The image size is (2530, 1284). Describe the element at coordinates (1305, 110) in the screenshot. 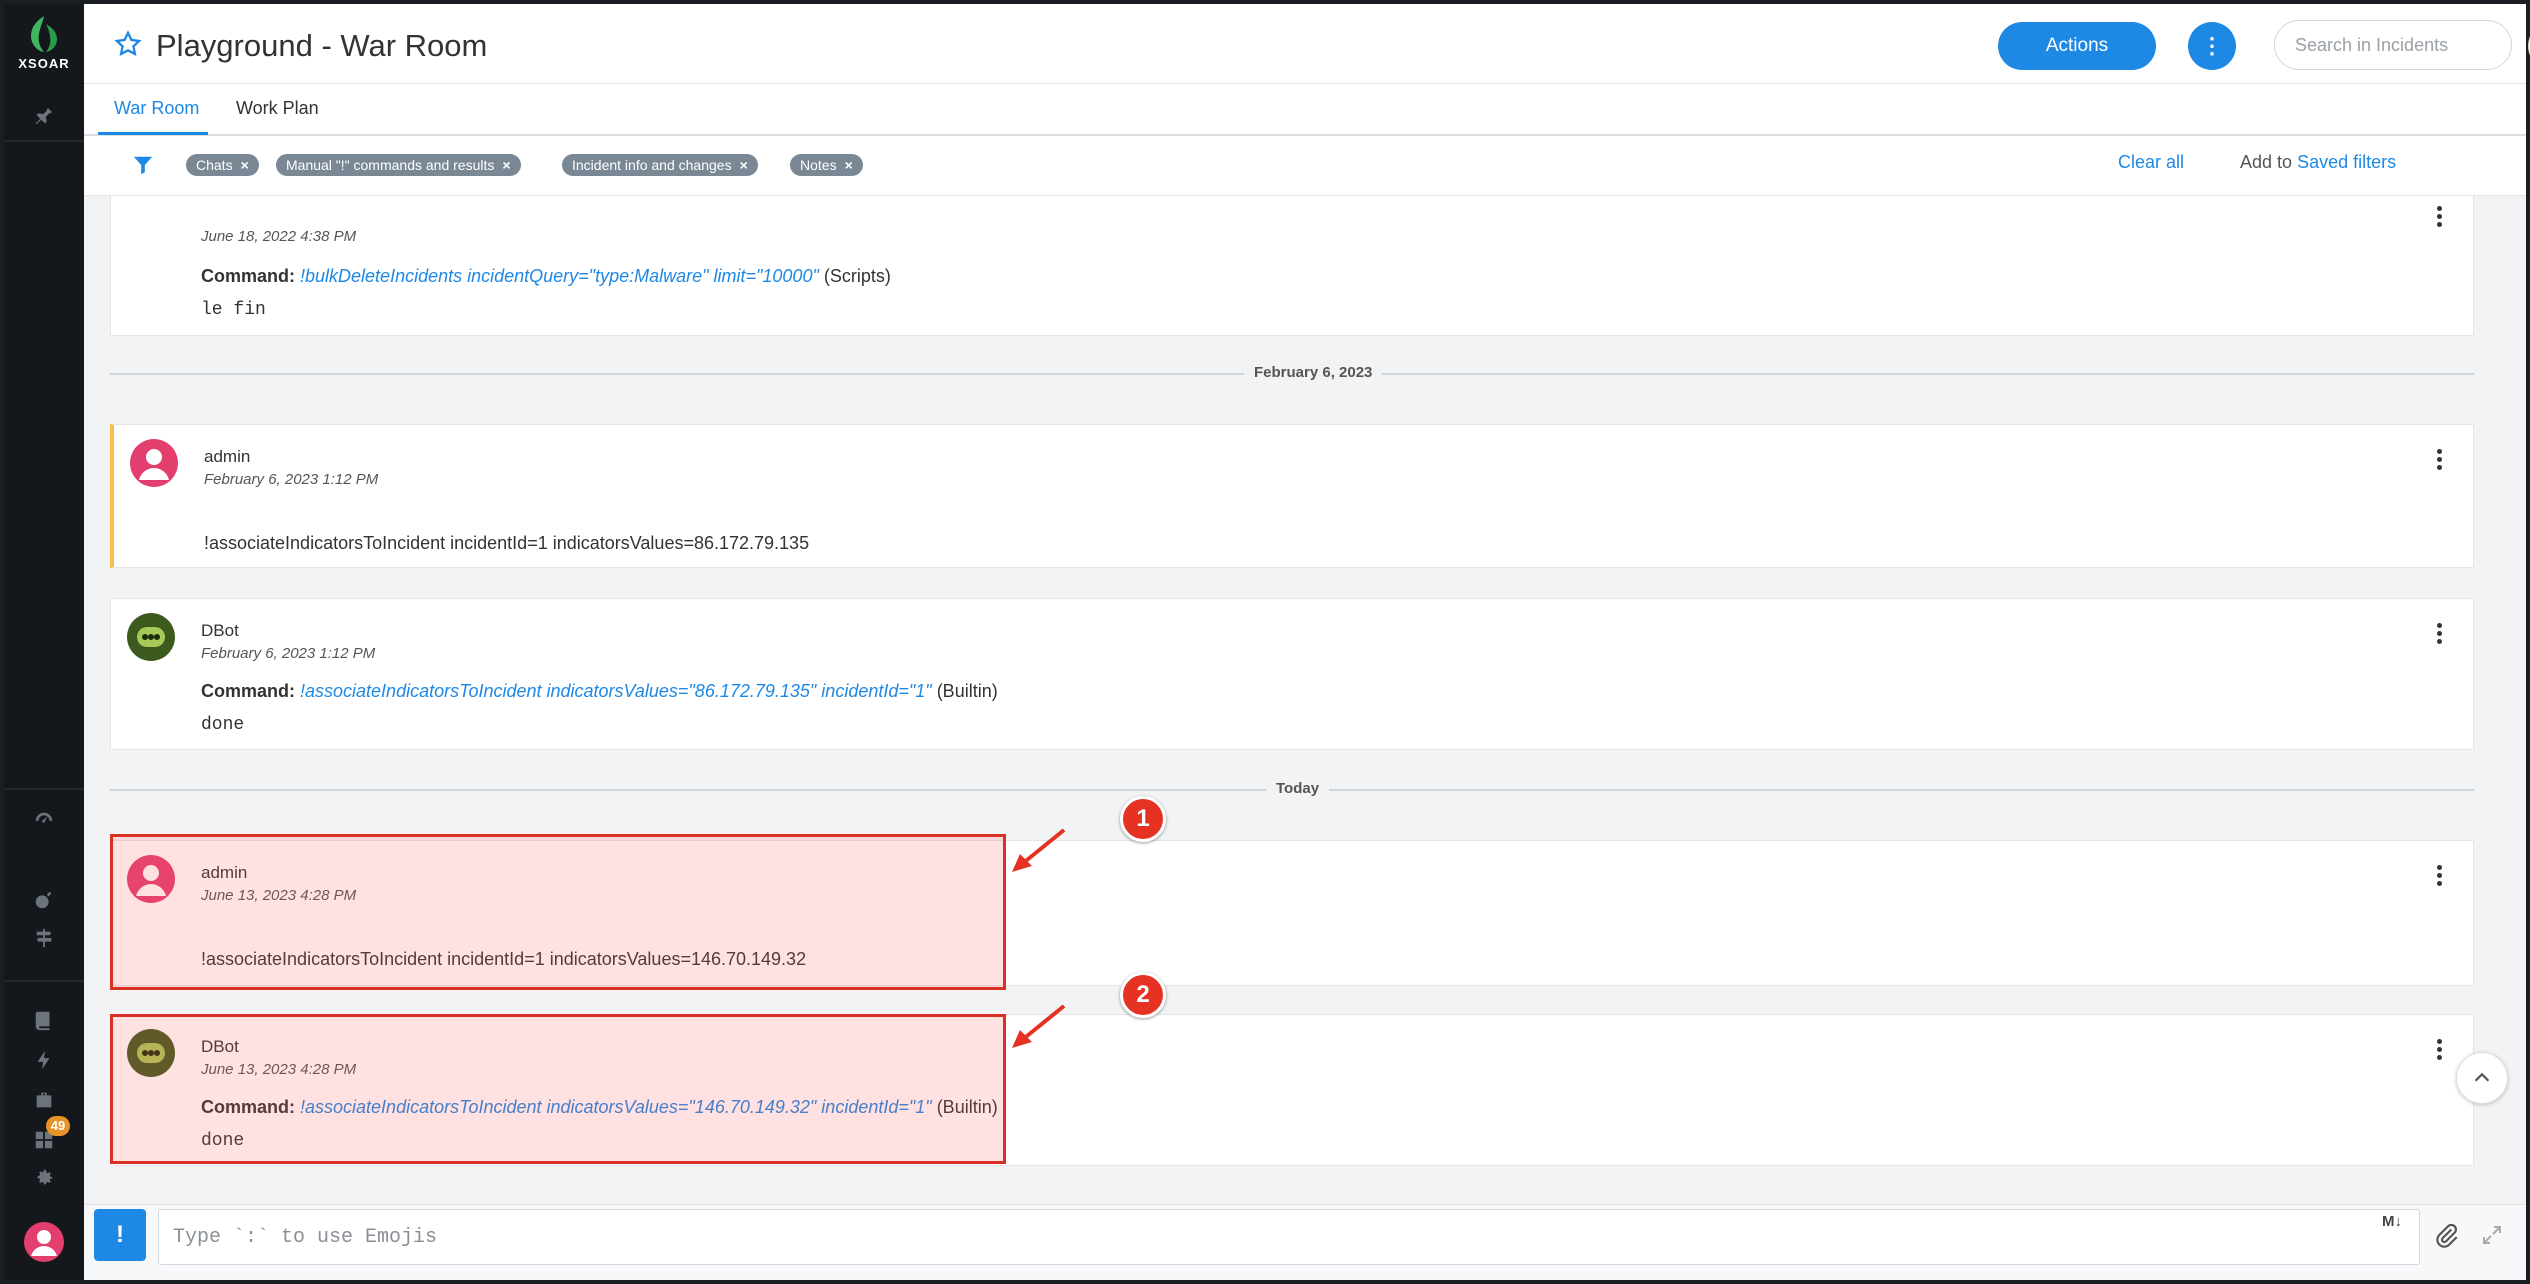

I see `tab-bar: War Room Work Plan` at that location.